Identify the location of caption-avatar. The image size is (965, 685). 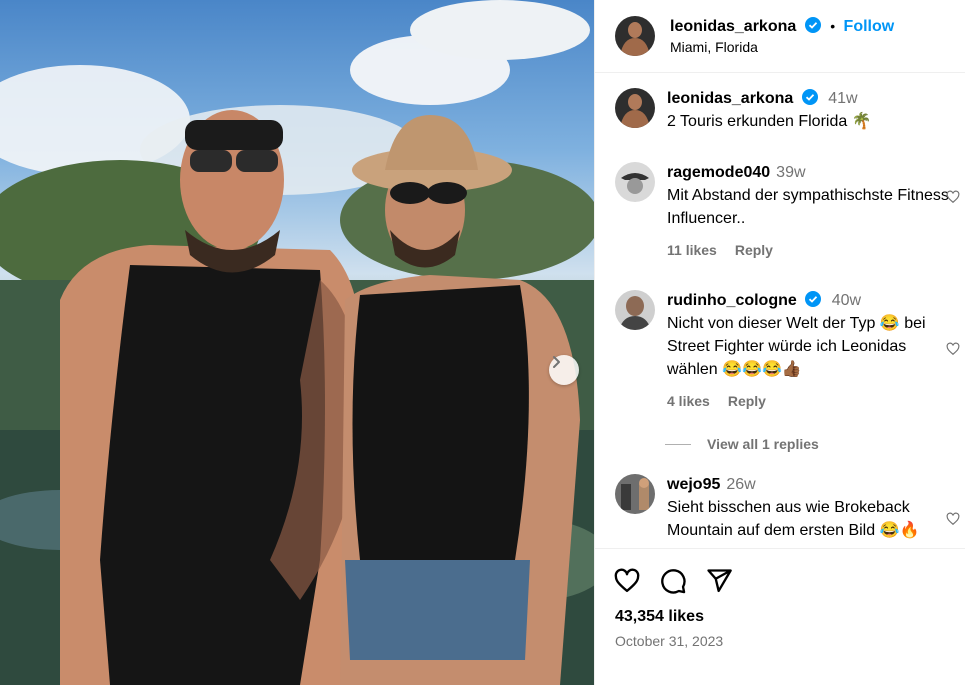
(635, 108).